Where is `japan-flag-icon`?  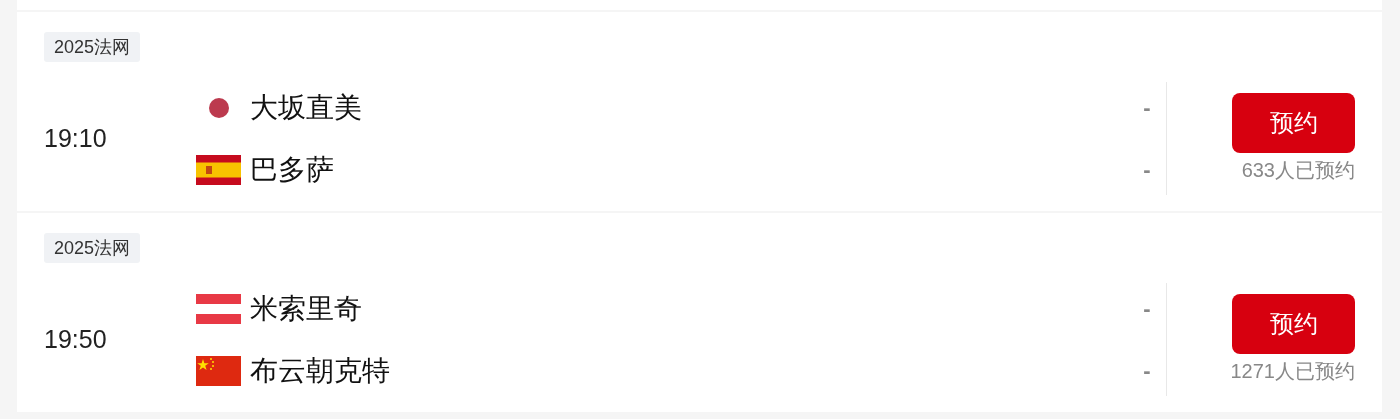 japan-flag-icon is located at coordinates (218, 107).